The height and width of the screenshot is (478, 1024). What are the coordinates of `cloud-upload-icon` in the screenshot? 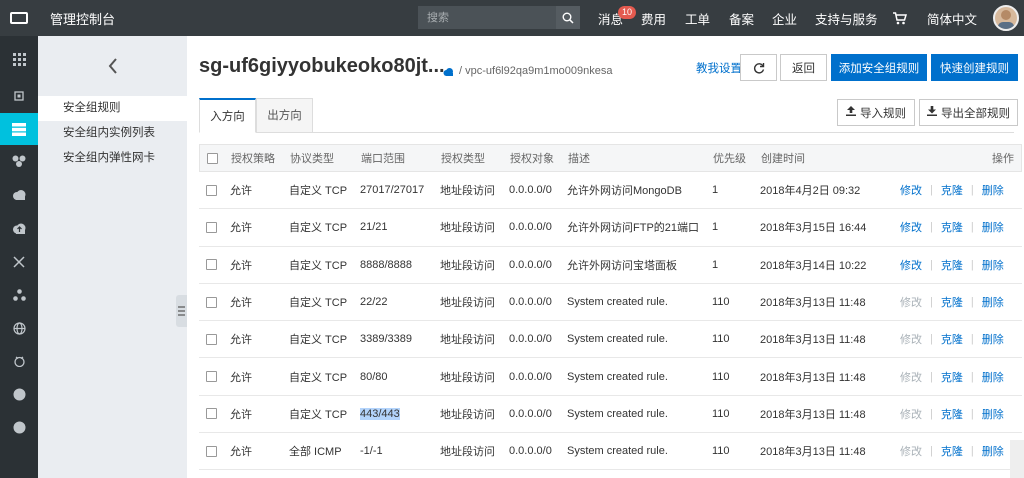 It's located at (19, 228).